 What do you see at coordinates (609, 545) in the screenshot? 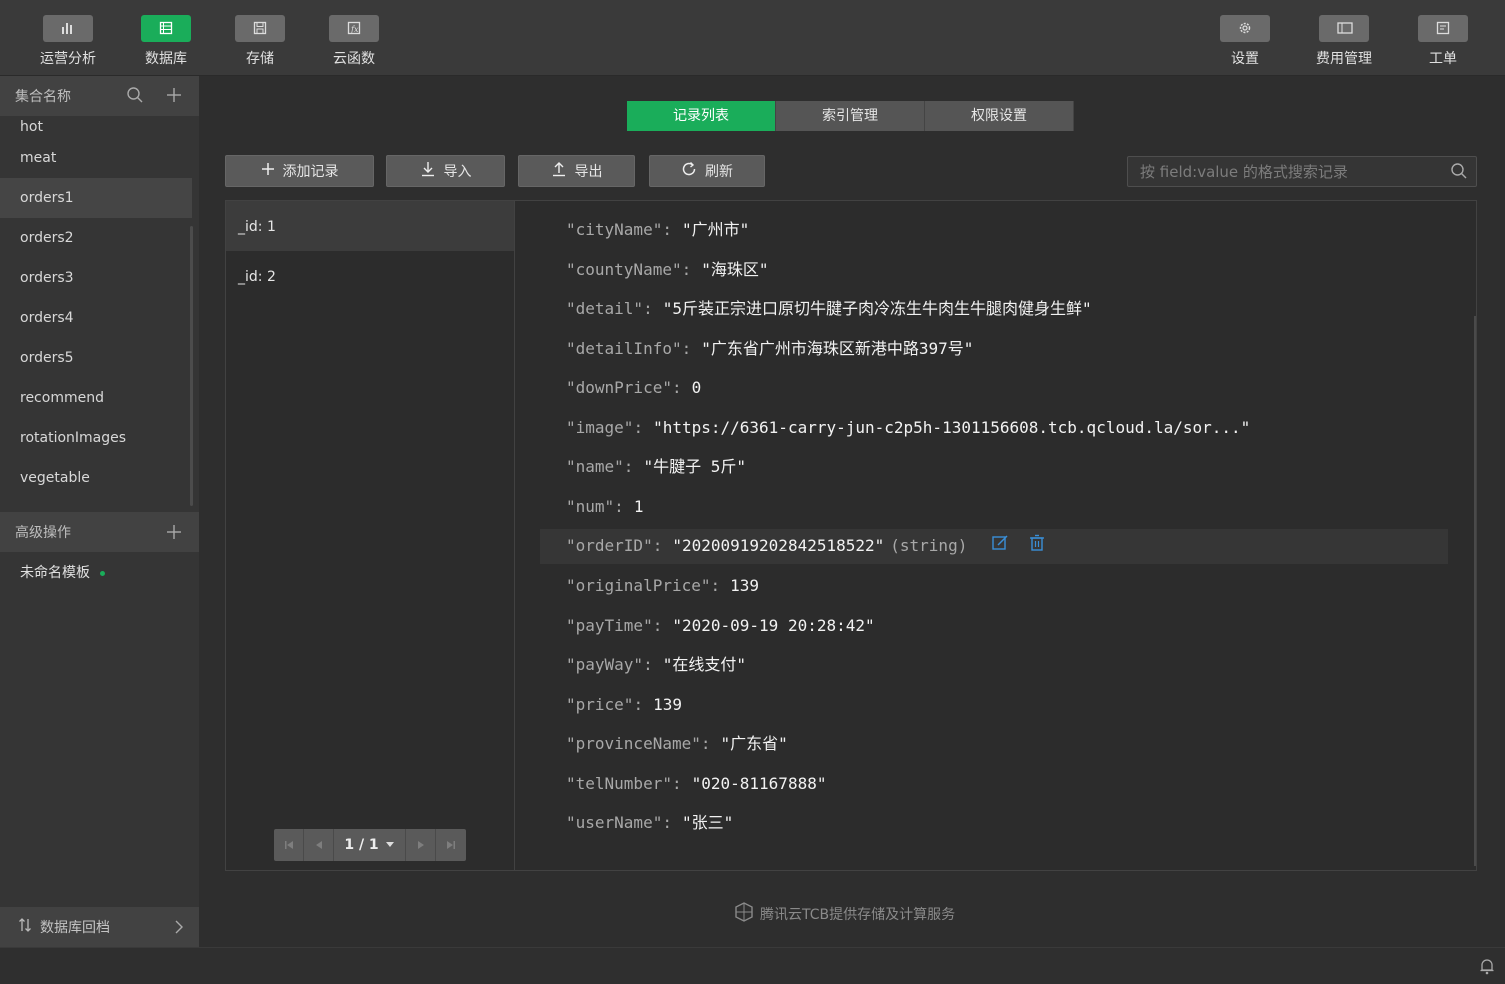
I see `field-key: "orderID"` at bounding box center [609, 545].